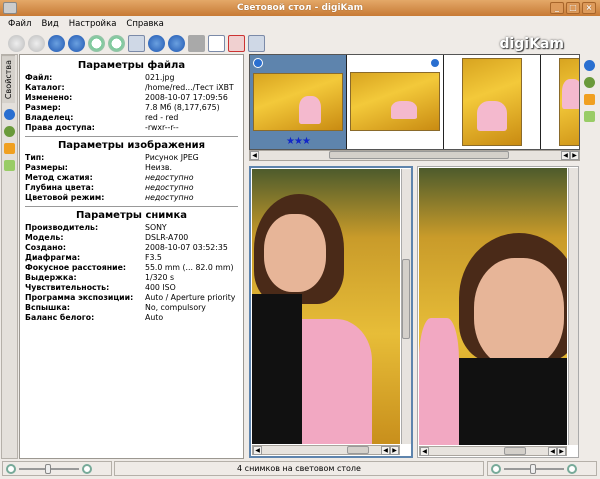 Image resolution: width=600 pixels, height=479 pixels. I want to click on fullscreen-icon, so click(136, 43).